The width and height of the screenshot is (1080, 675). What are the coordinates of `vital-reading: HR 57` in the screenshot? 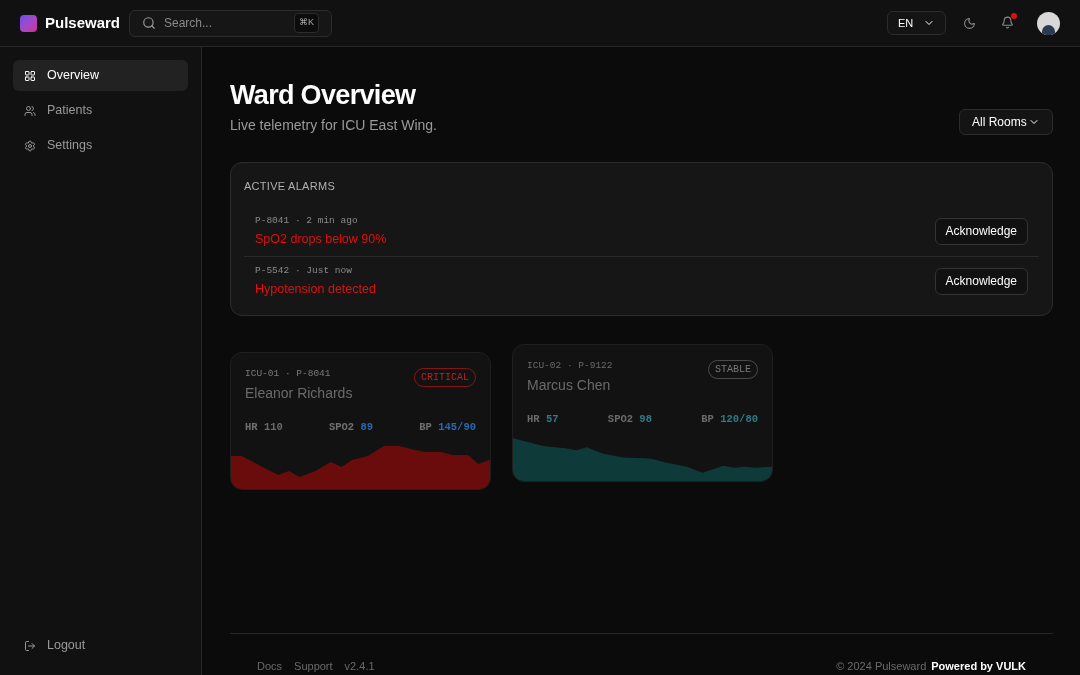 It's located at (543, 419).